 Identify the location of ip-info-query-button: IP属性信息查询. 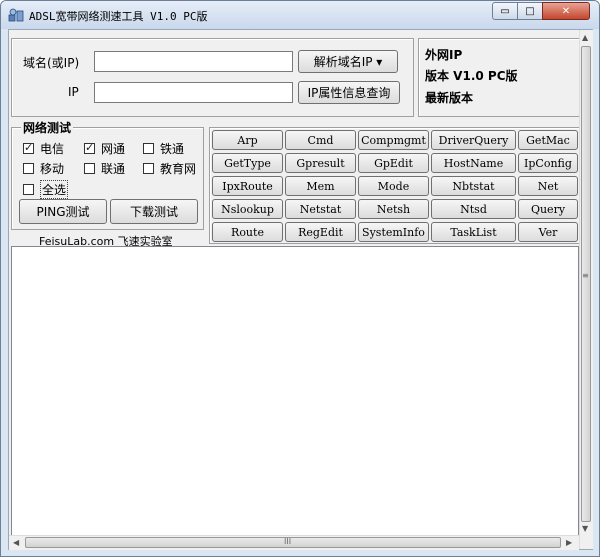
(349, 92).